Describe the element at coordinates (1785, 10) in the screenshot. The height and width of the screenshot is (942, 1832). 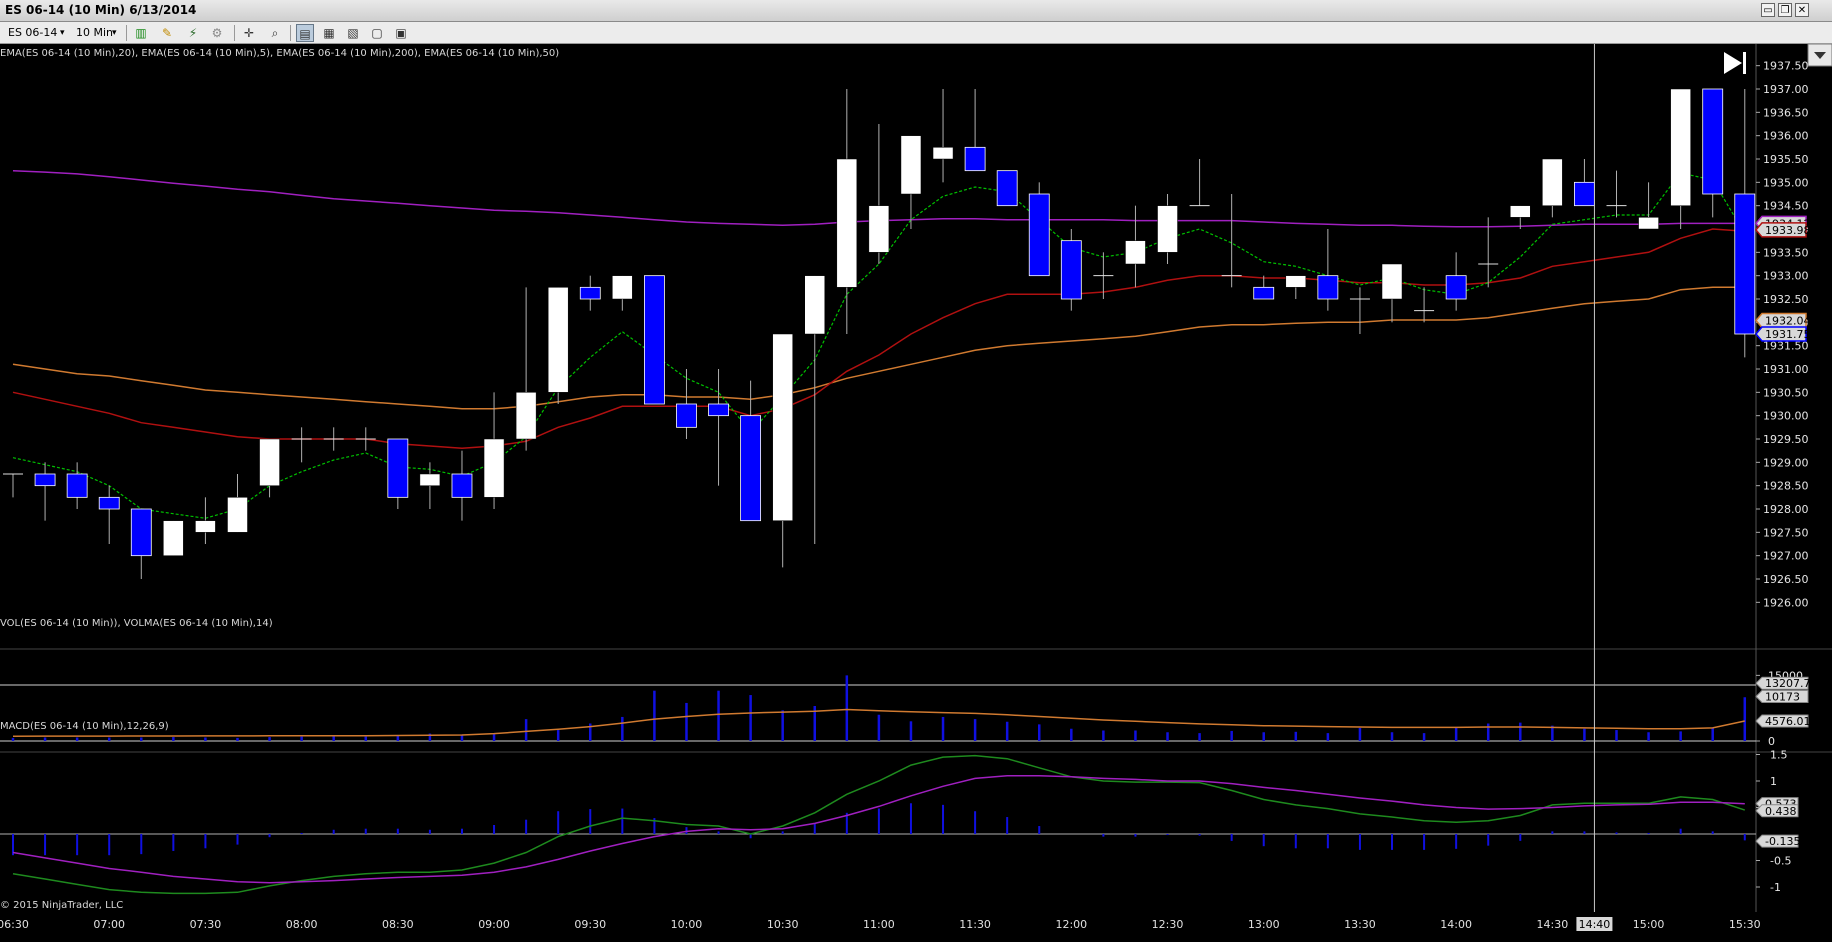
I see `restore-button: ❐` at that location.